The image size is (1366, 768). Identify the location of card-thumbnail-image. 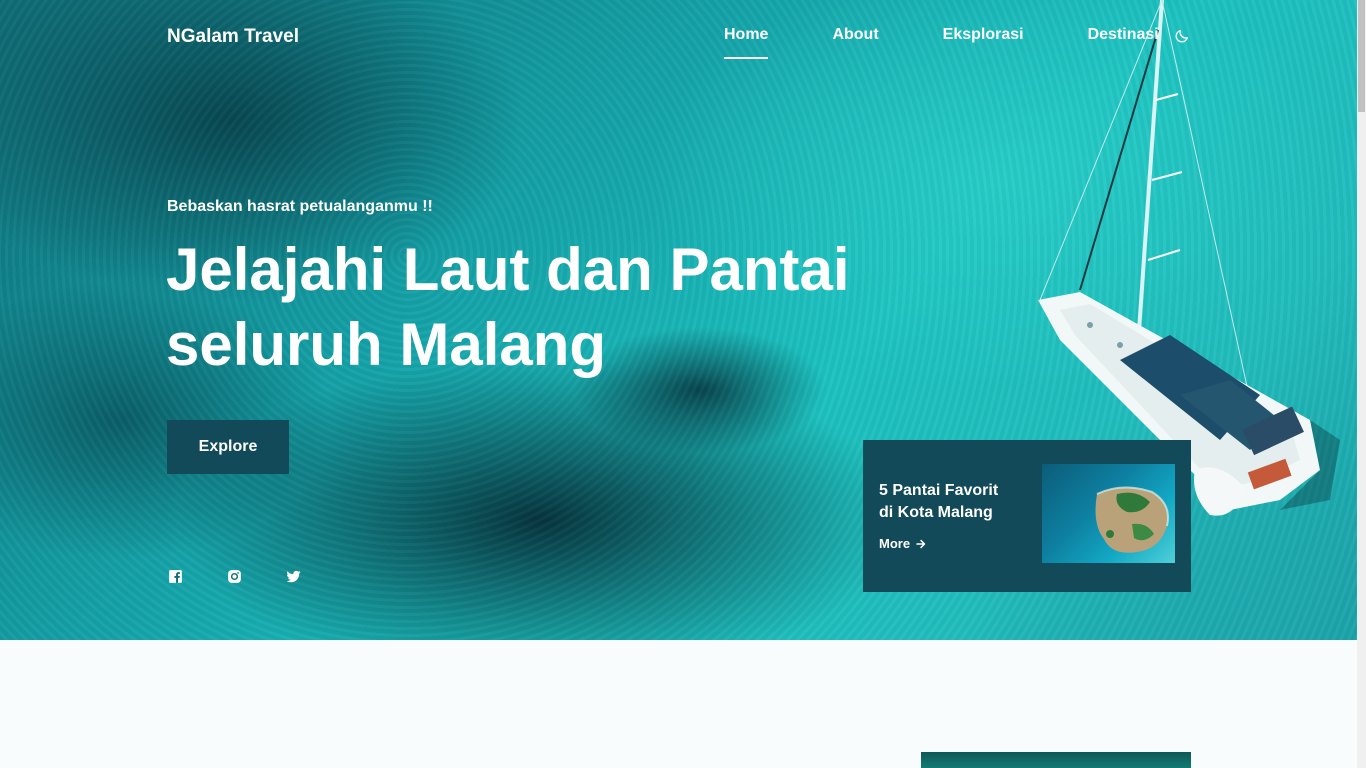
(1108, 513).